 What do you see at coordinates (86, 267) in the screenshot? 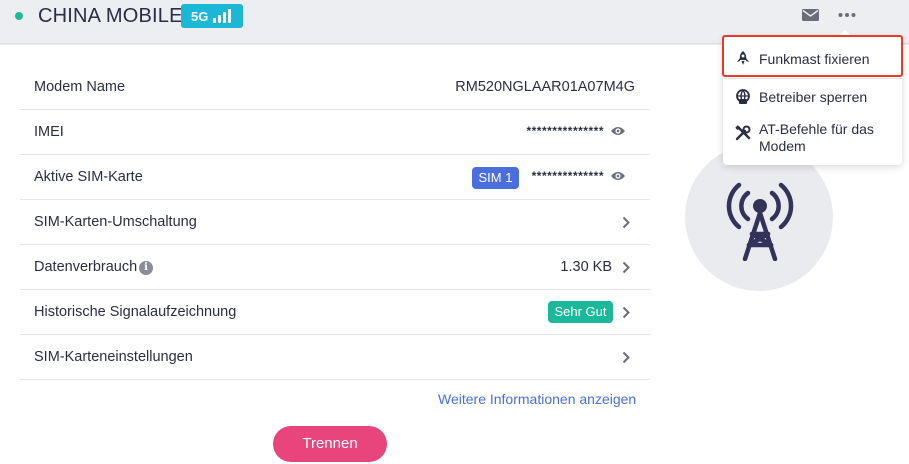
I see `row-label: Datenverbrauch` at bounding box center [86, 267].